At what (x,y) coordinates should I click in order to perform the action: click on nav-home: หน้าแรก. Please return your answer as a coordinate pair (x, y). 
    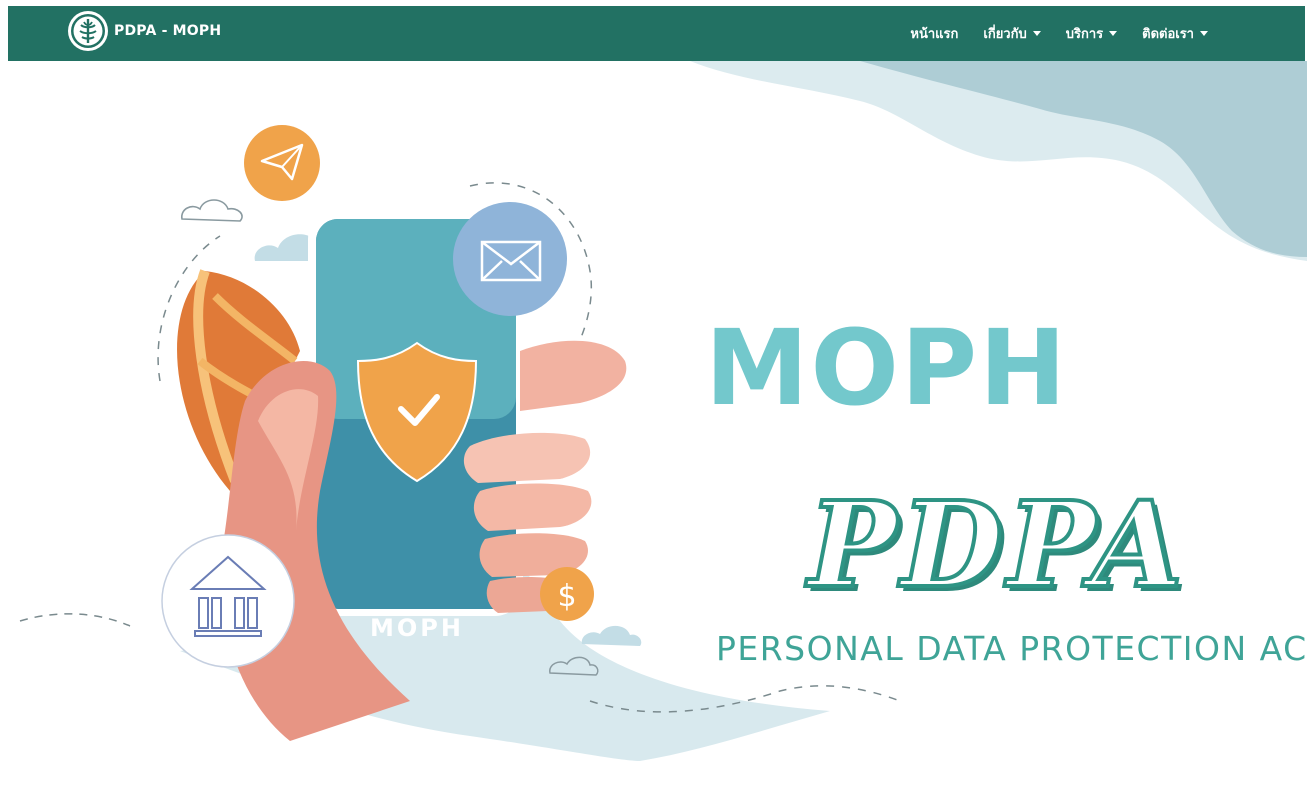
    Looking at the image, I should click on (934, 33).